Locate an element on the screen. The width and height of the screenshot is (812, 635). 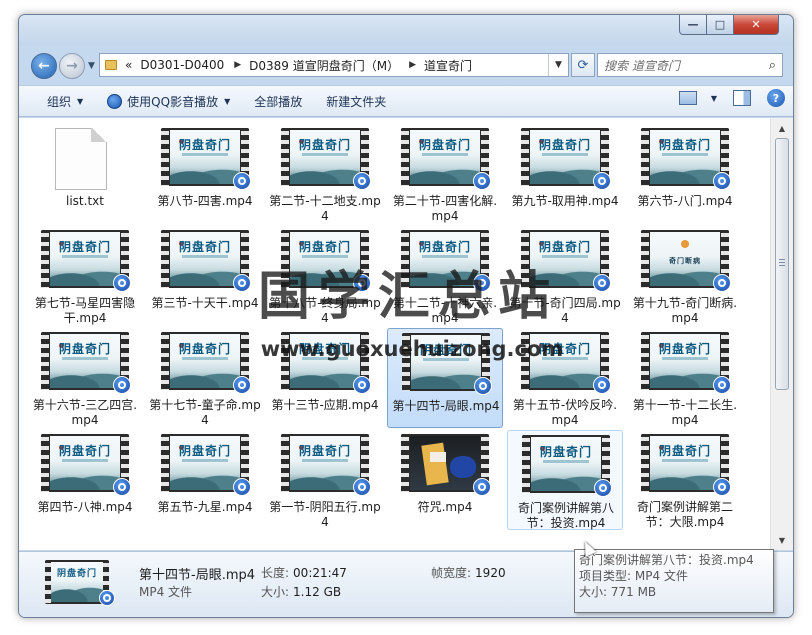
file-item: 阴盘奇门第八节-四害.mp4 is located at coordinates (205, 174).